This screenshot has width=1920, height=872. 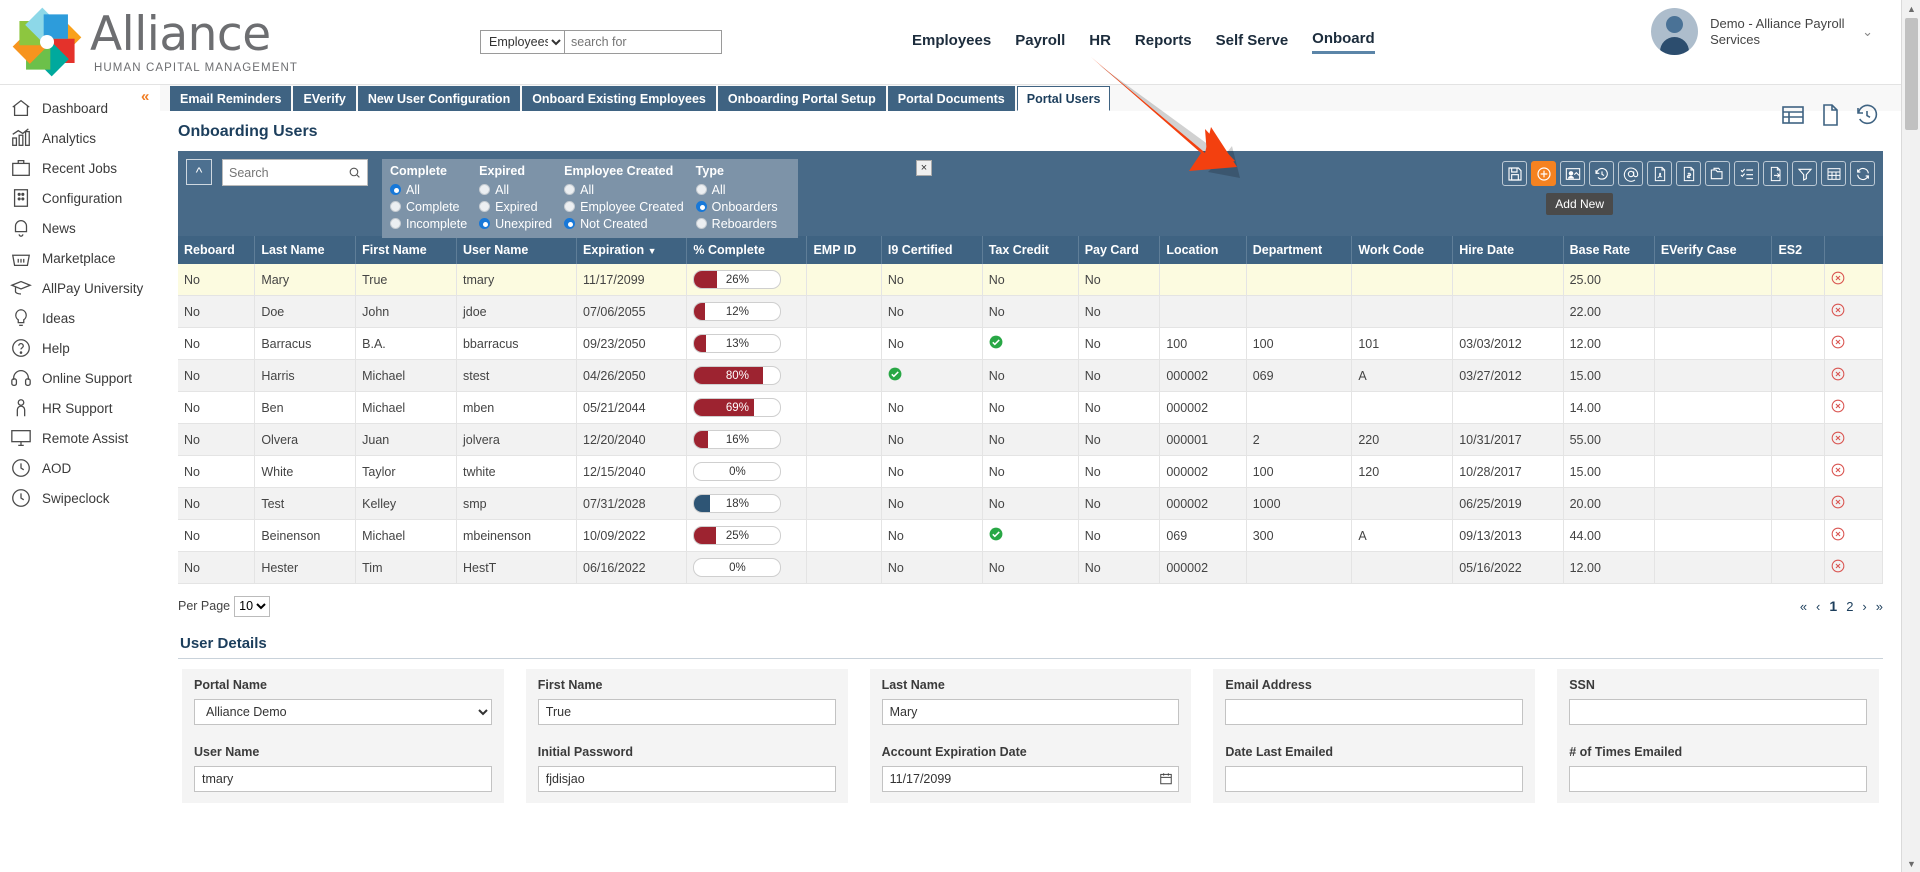 I want to click on add-new-button, so click(x=1543, y=173).